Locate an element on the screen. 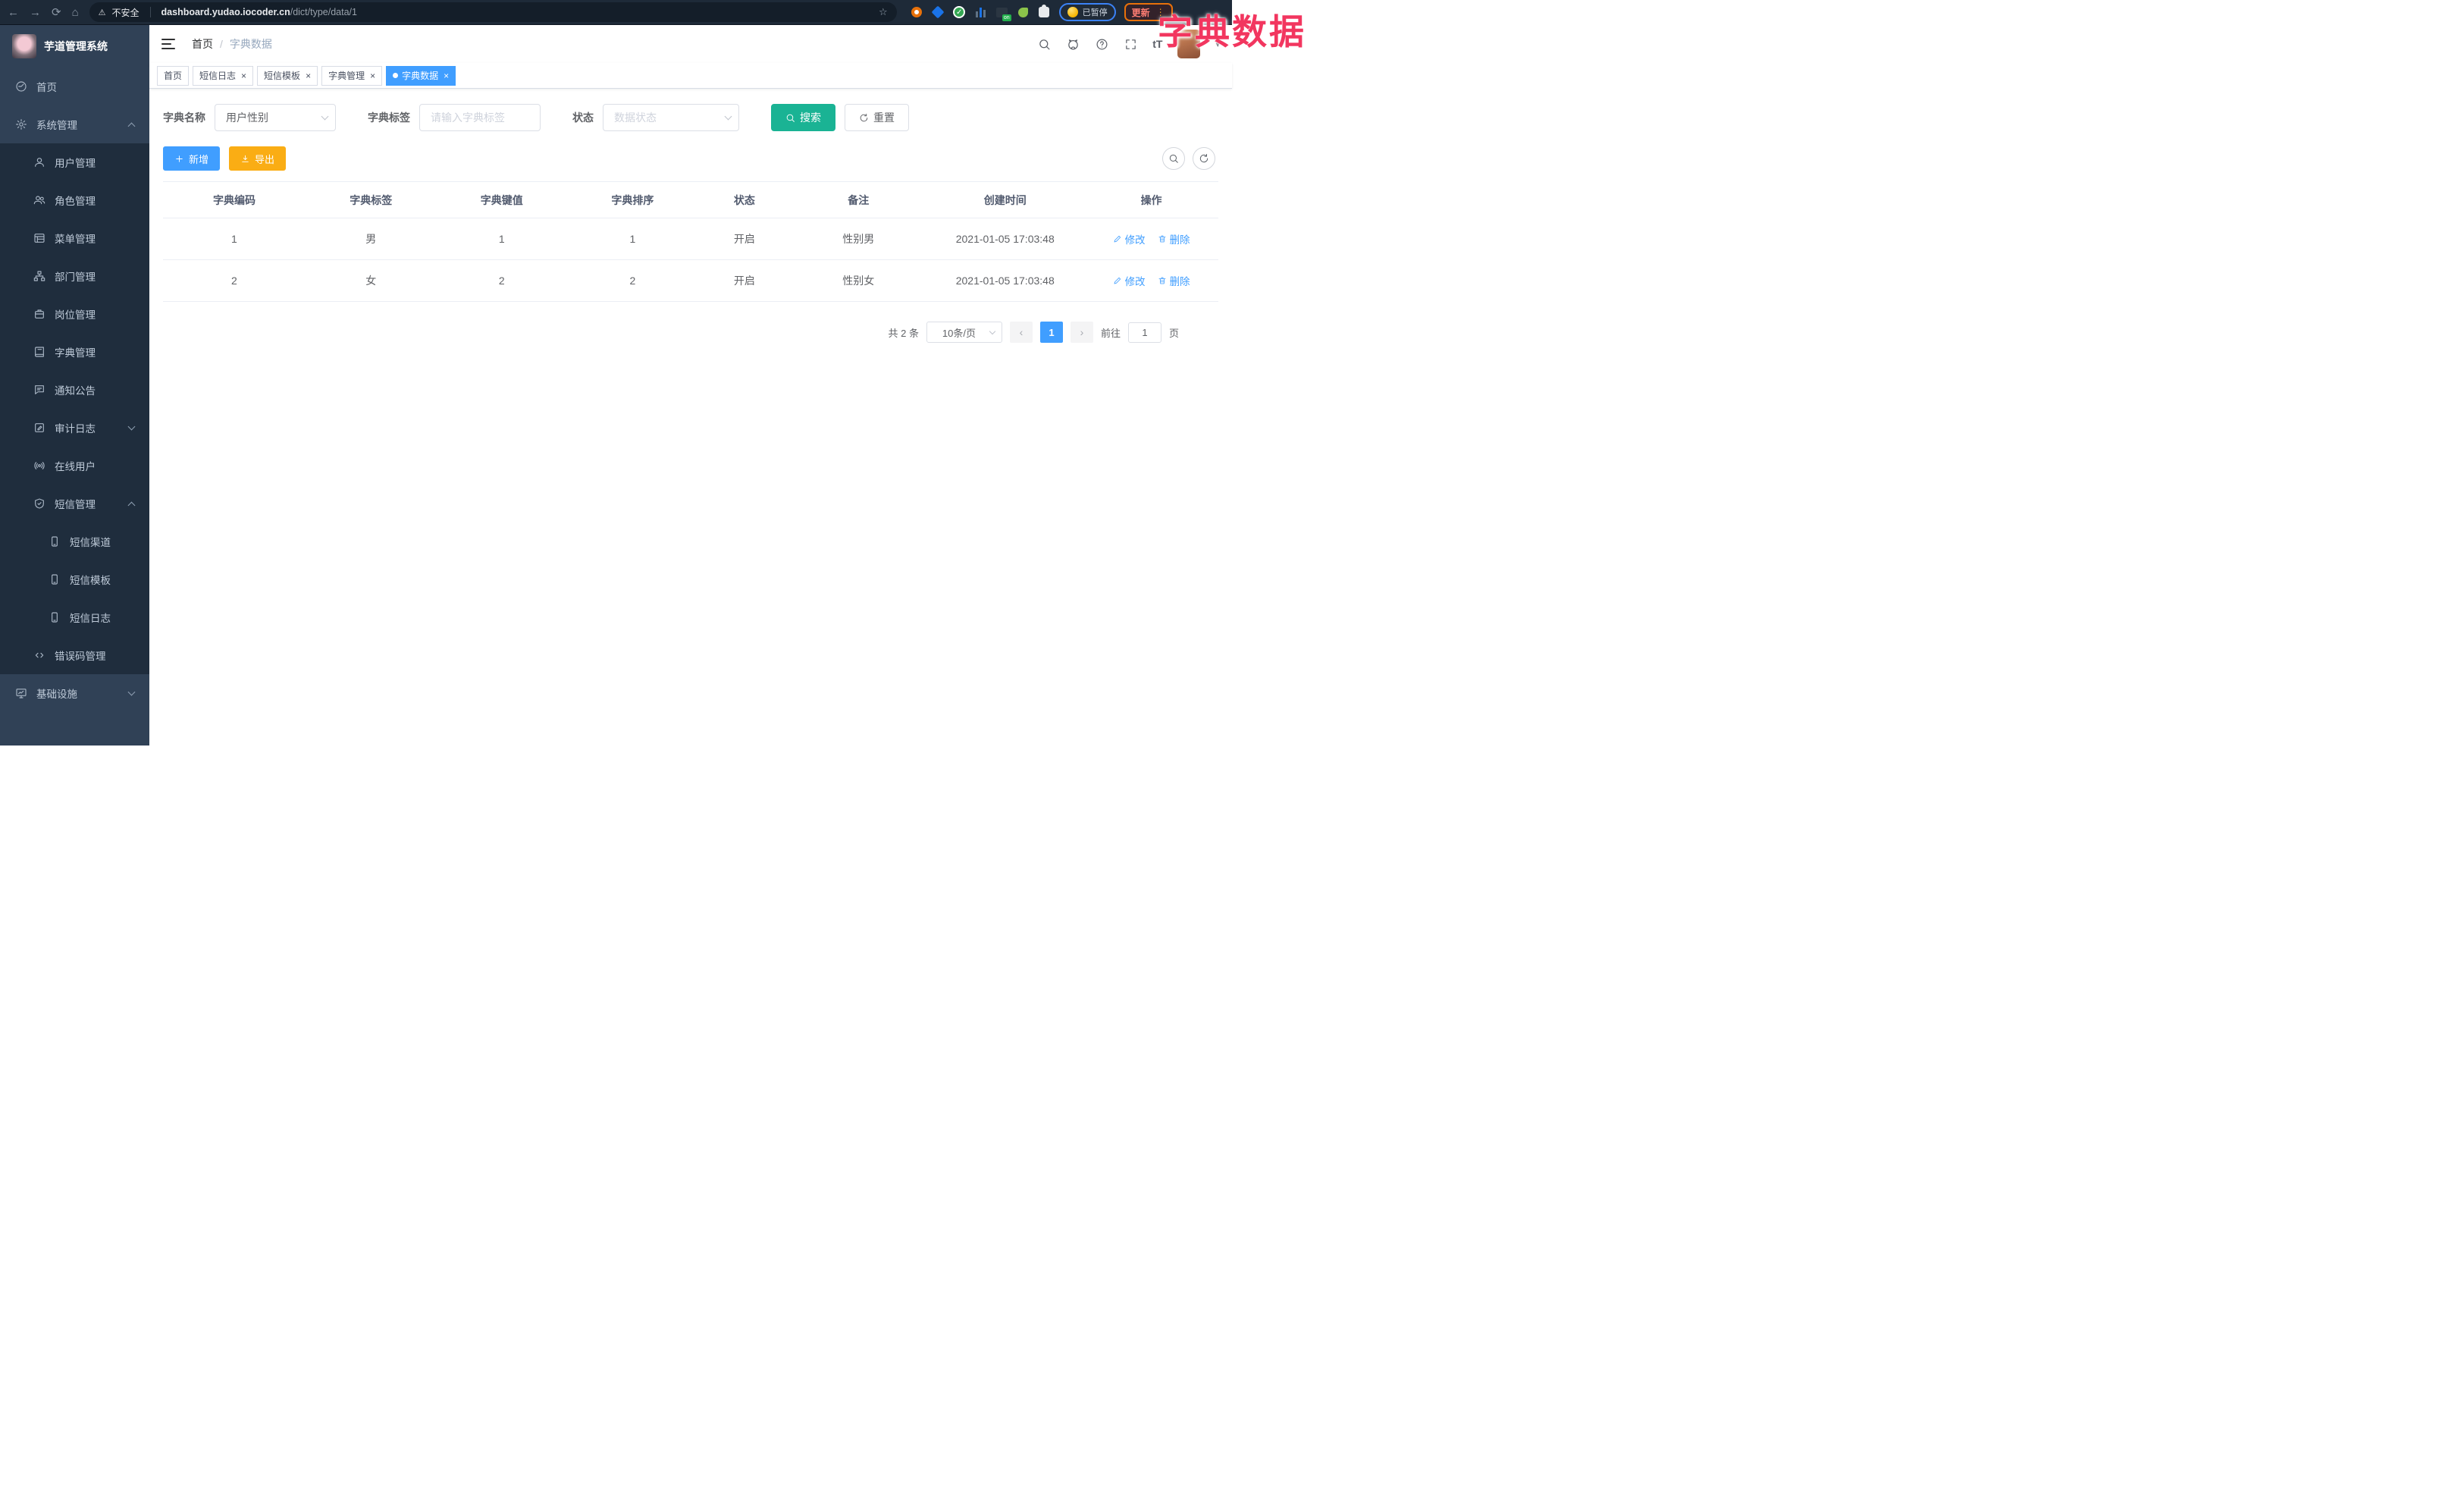  browser-back-icon: ← is located at coordinates (13, 12).